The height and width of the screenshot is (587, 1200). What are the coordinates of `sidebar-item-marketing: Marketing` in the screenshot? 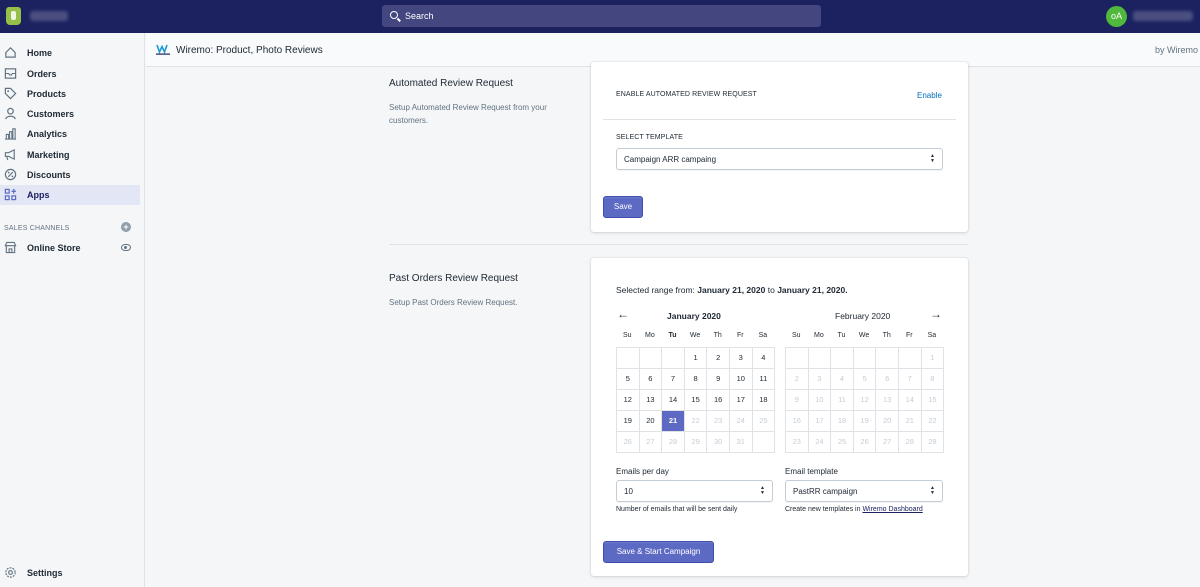 It's located at (70, 155).